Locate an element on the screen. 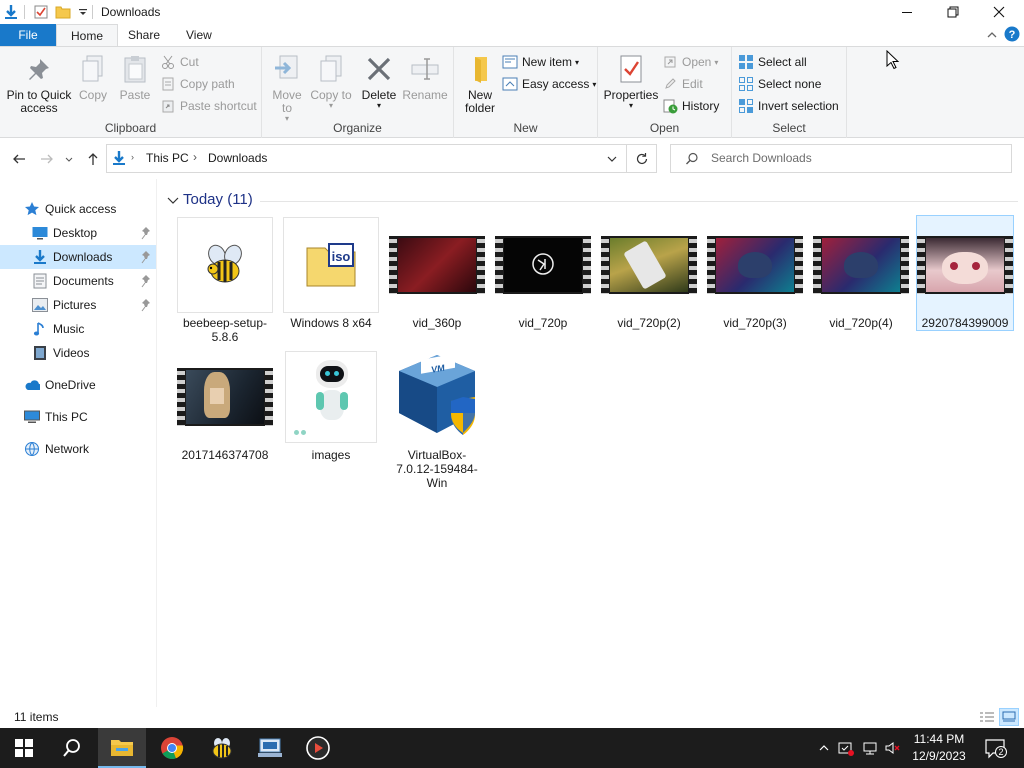 The height and width of the screenshot is (768, 1024). cut-button: Cut is located at coordinates (179, 62).